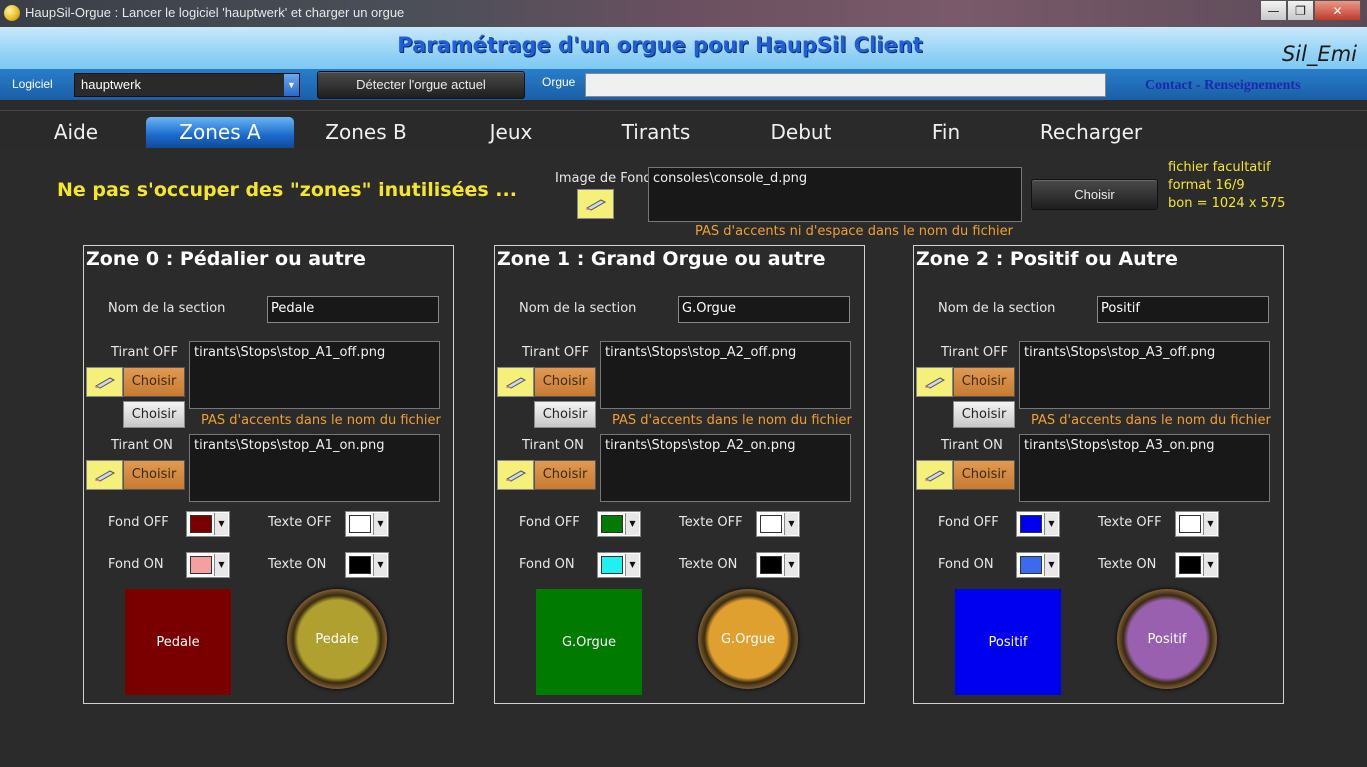 This screenshot has width=1367, height=767. Describe the element at coordinates (1144, 468) in the screenshot. I see `tirant-on-field: tirants\Stops\stop_A3_on.png` at that location.